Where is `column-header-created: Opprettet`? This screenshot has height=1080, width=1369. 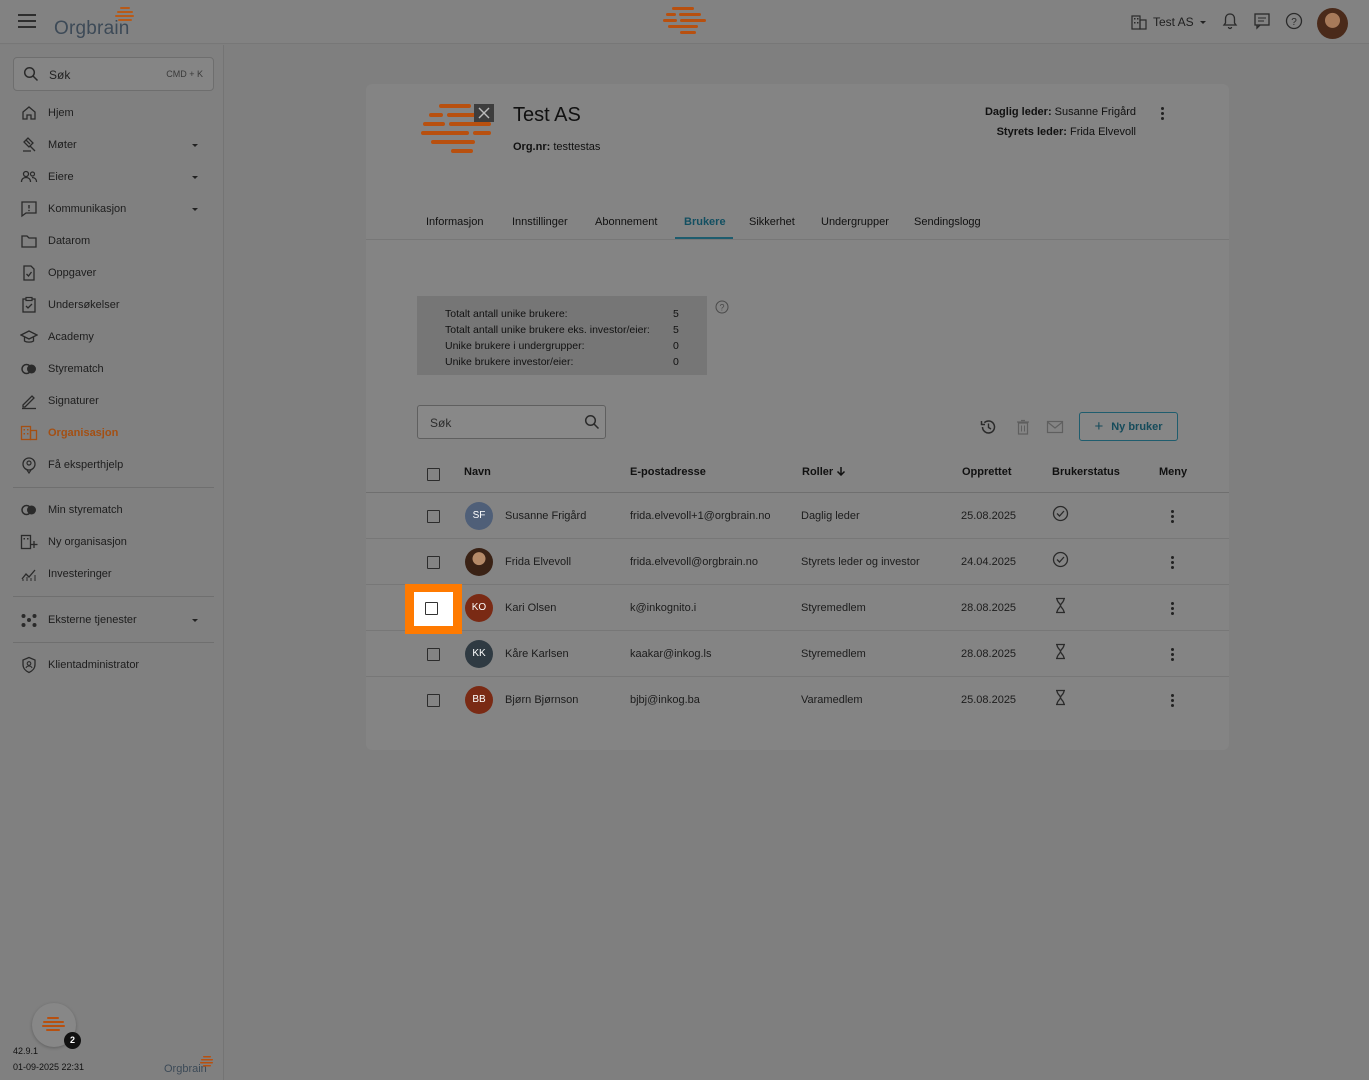
column-header-created: Opprettet is located at coordinates (987, 472).